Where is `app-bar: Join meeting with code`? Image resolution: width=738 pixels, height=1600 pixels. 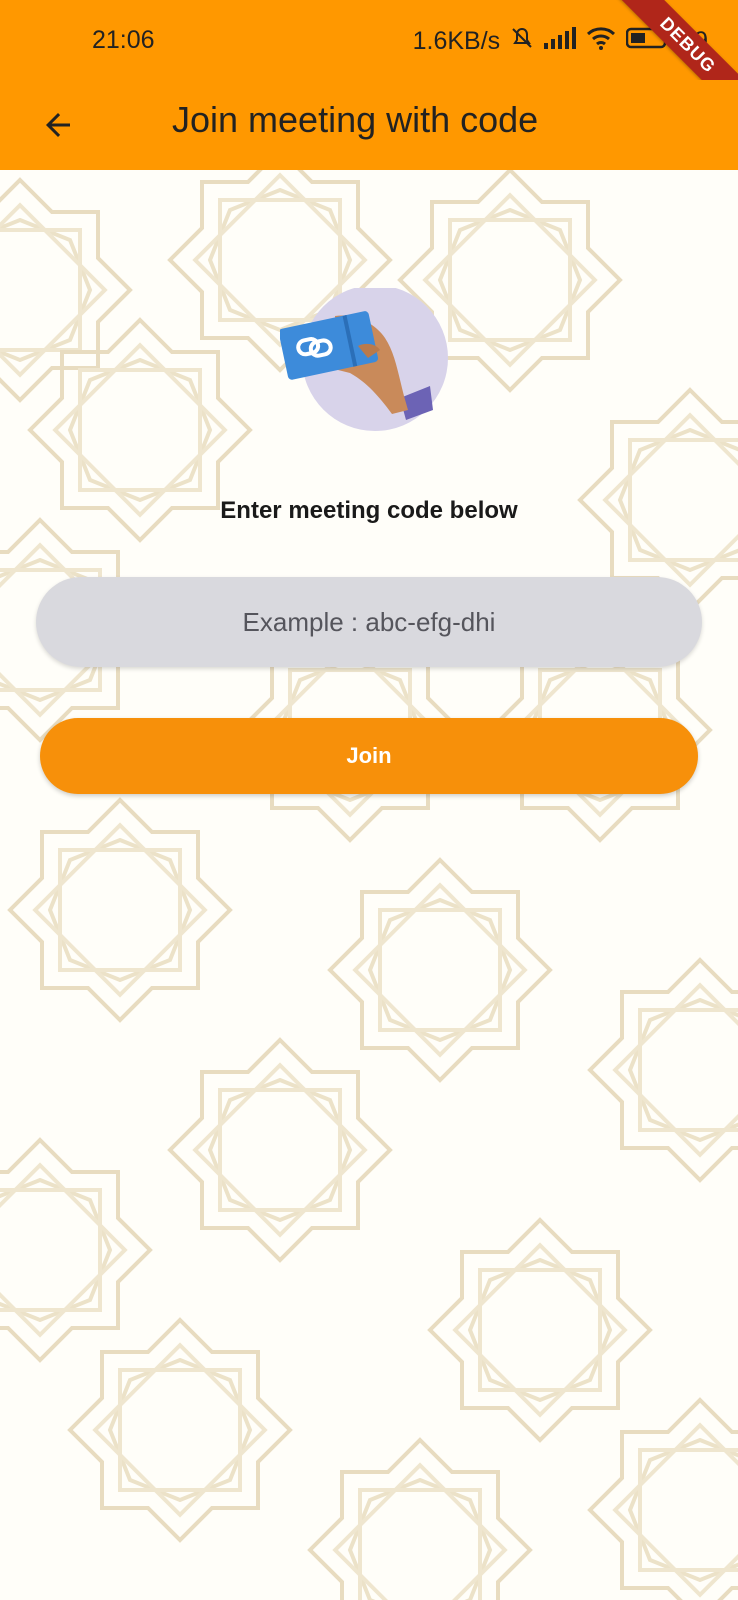
app-bar: Join meeting with code is located at coordinates (369, 125).